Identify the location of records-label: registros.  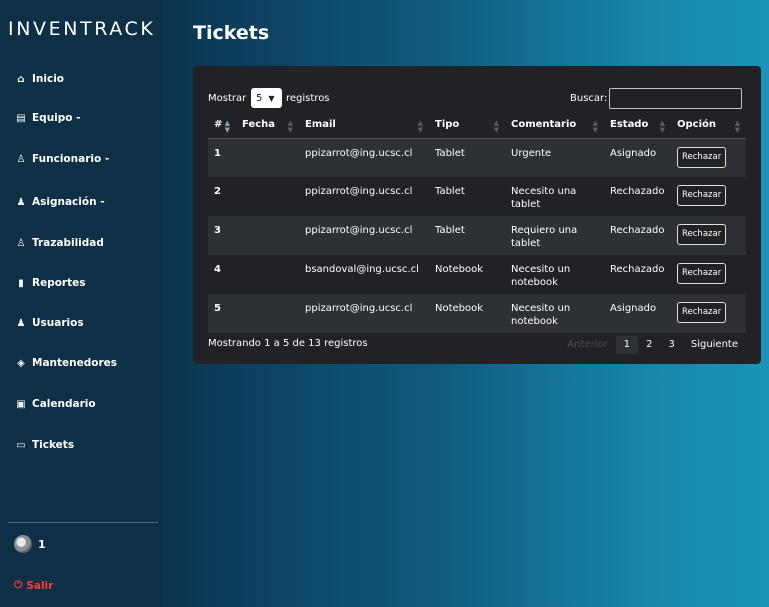
(308, 98).